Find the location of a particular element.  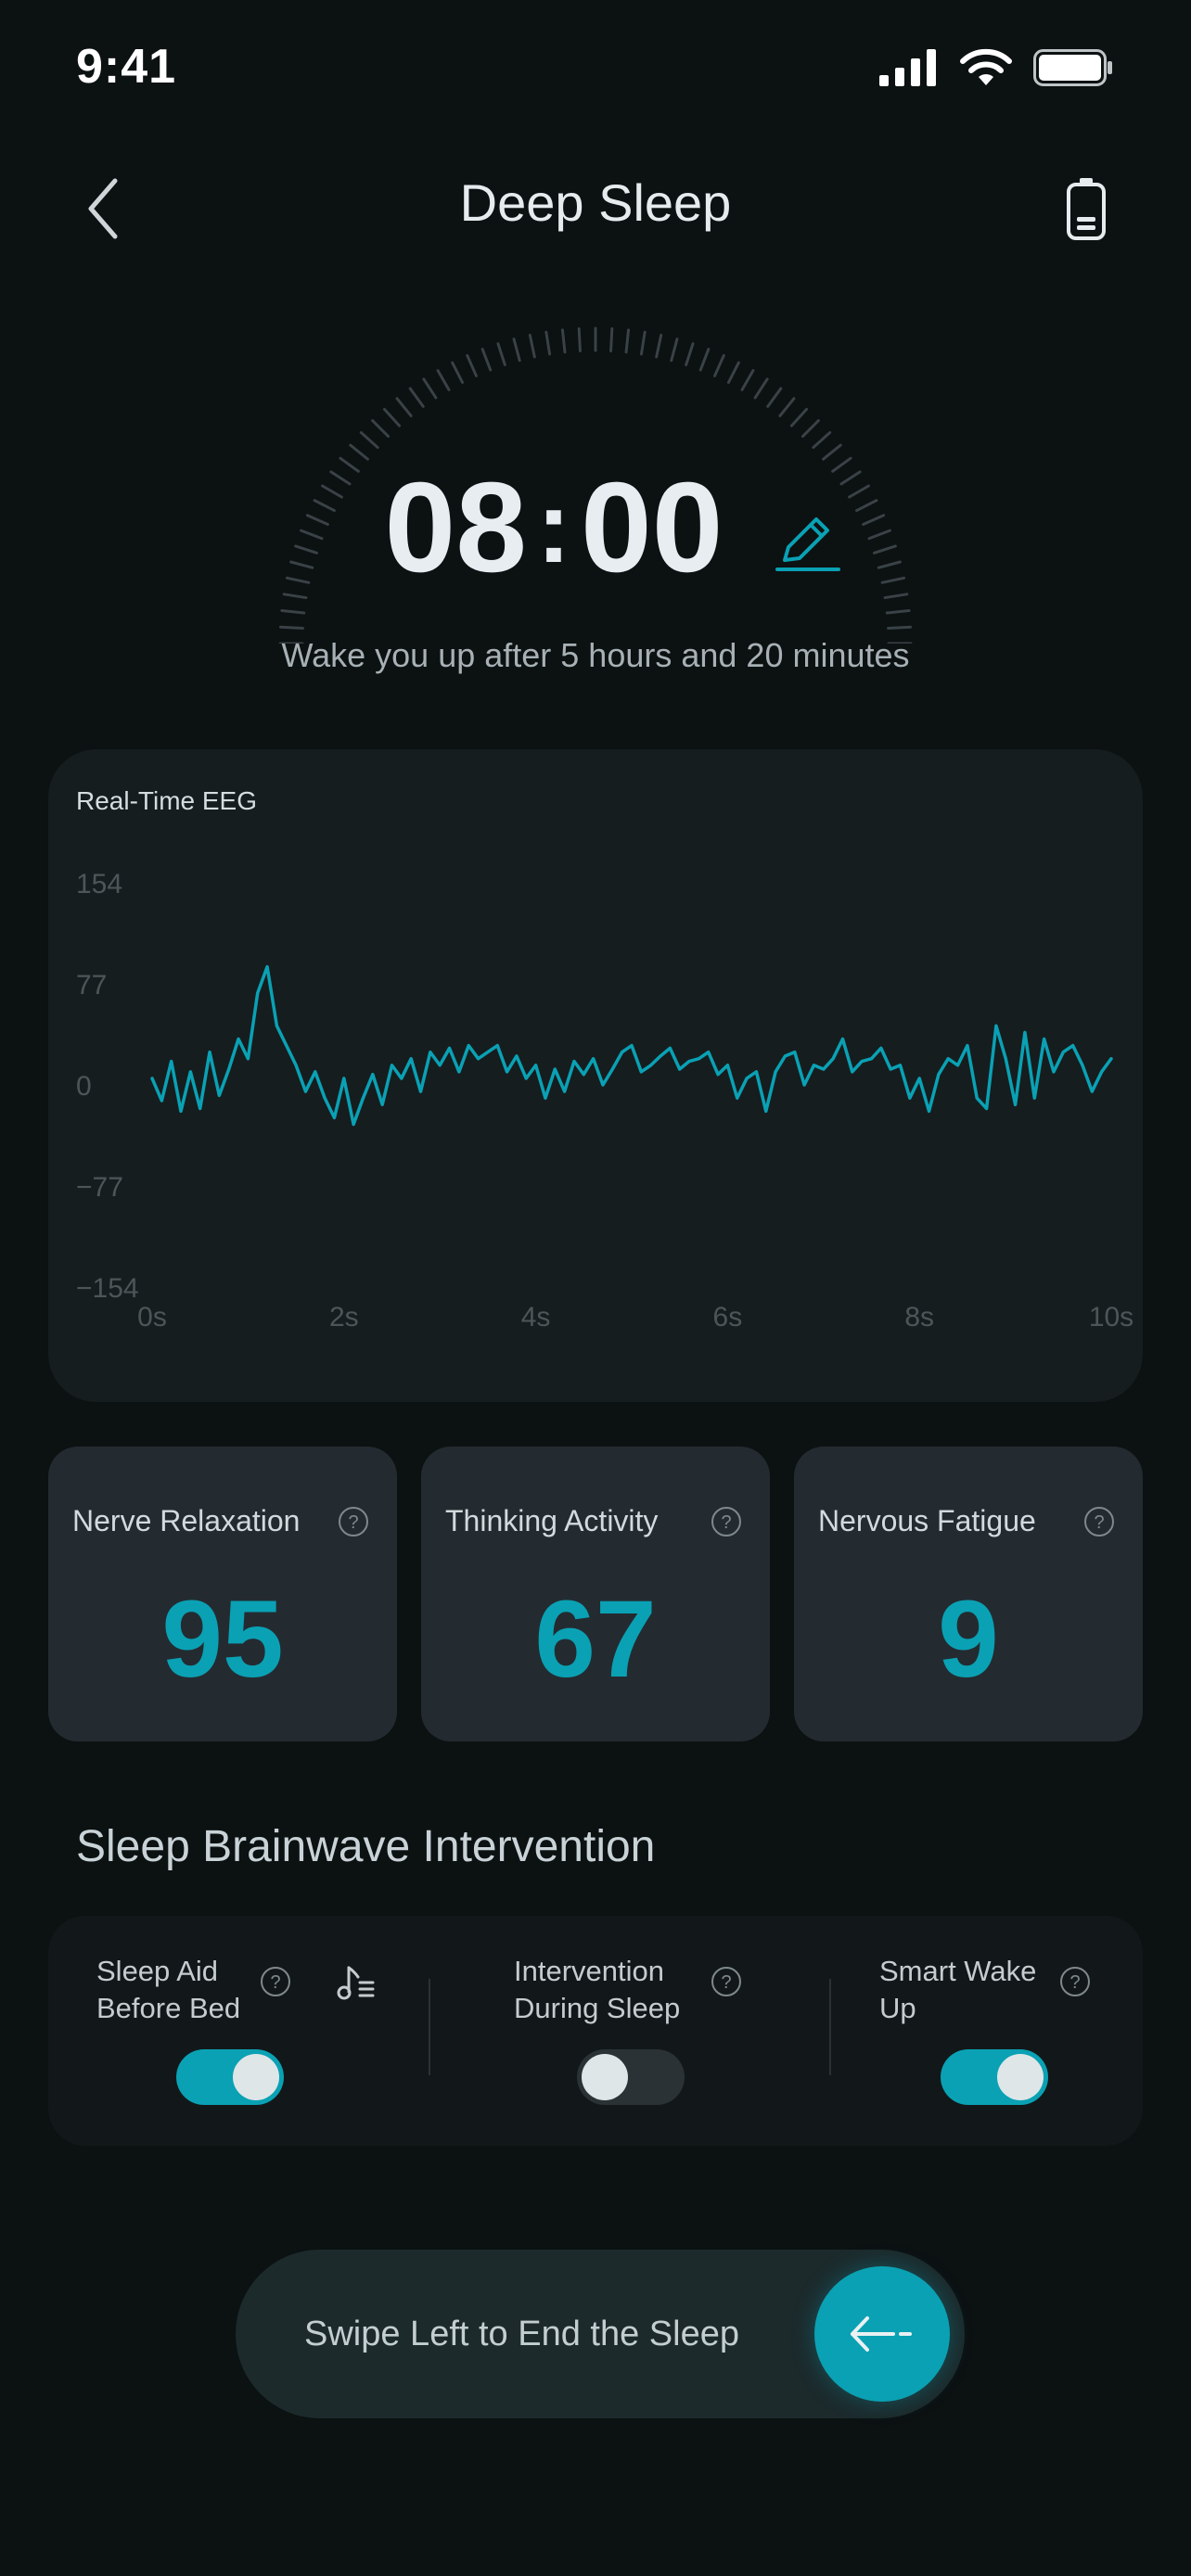

label-line: Intervention is located at coordinates (589, 1971).